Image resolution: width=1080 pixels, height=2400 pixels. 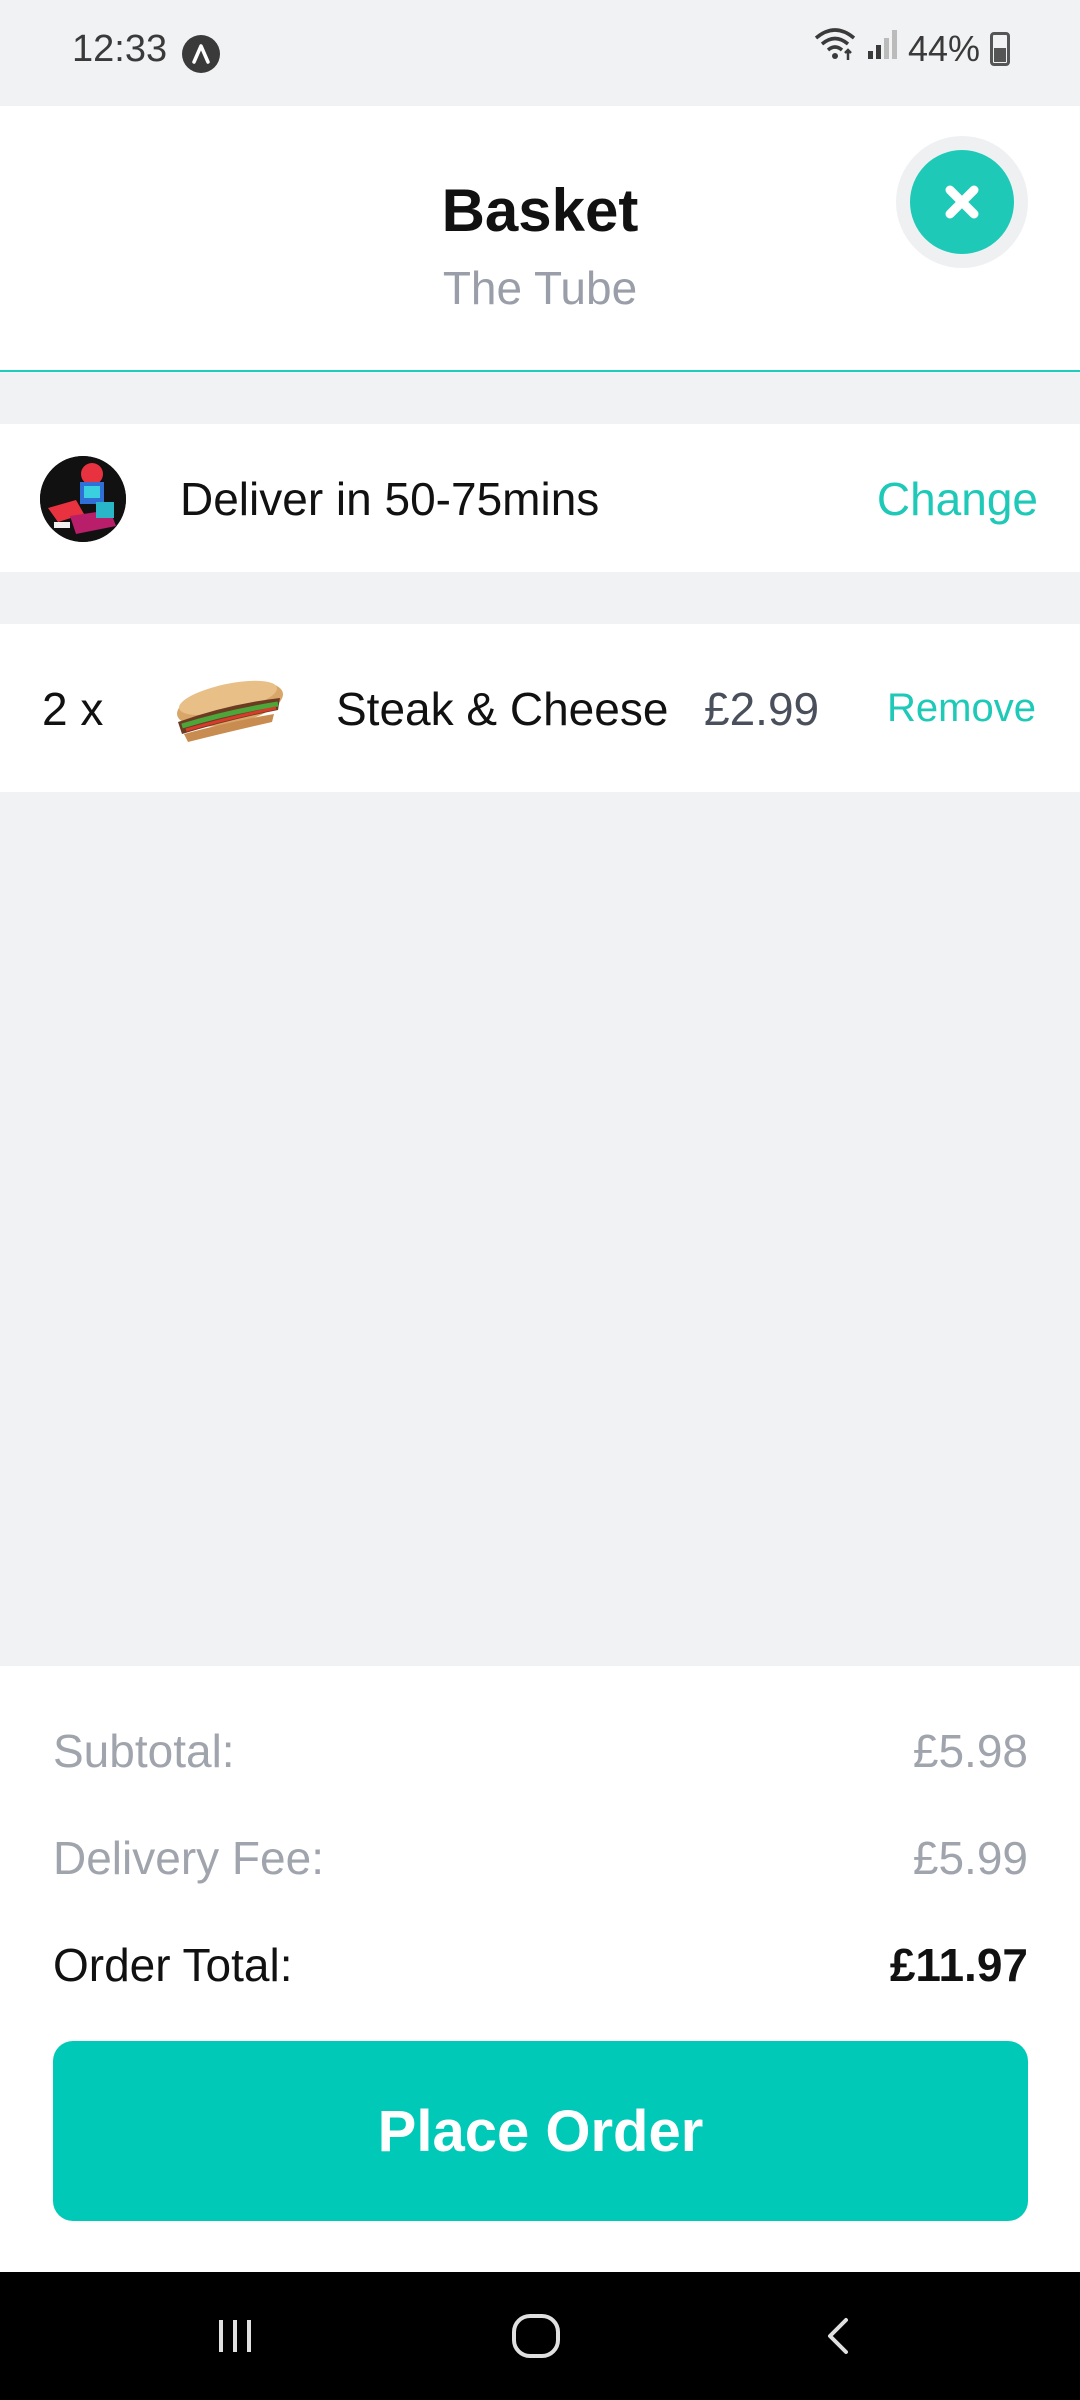 I want to click on back-icon, so click(x=838, y=2336).